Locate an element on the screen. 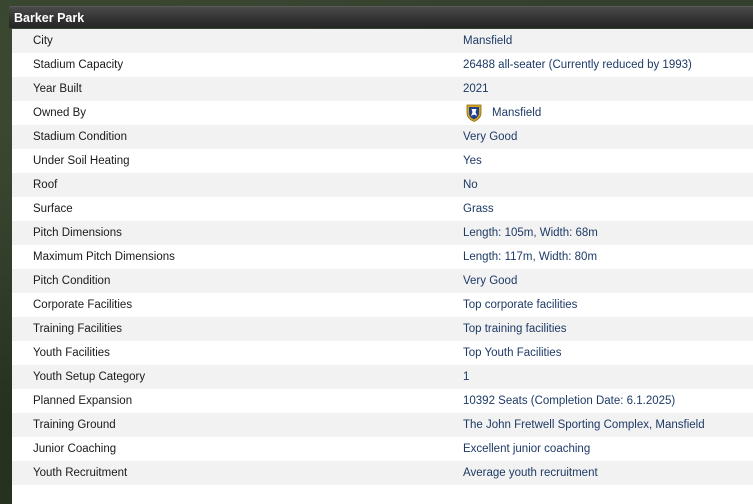 The image size is (753, 504). row-label: Youth Facilities is located at coordinates (71, 353).